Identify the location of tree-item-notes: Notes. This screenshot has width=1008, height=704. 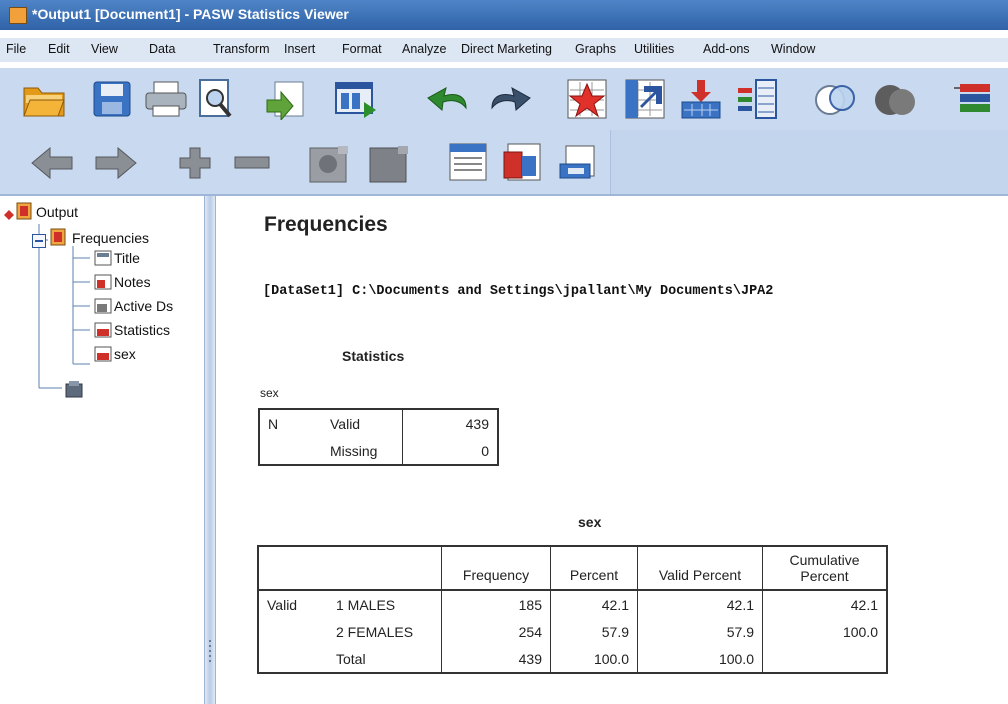
(132, 282).